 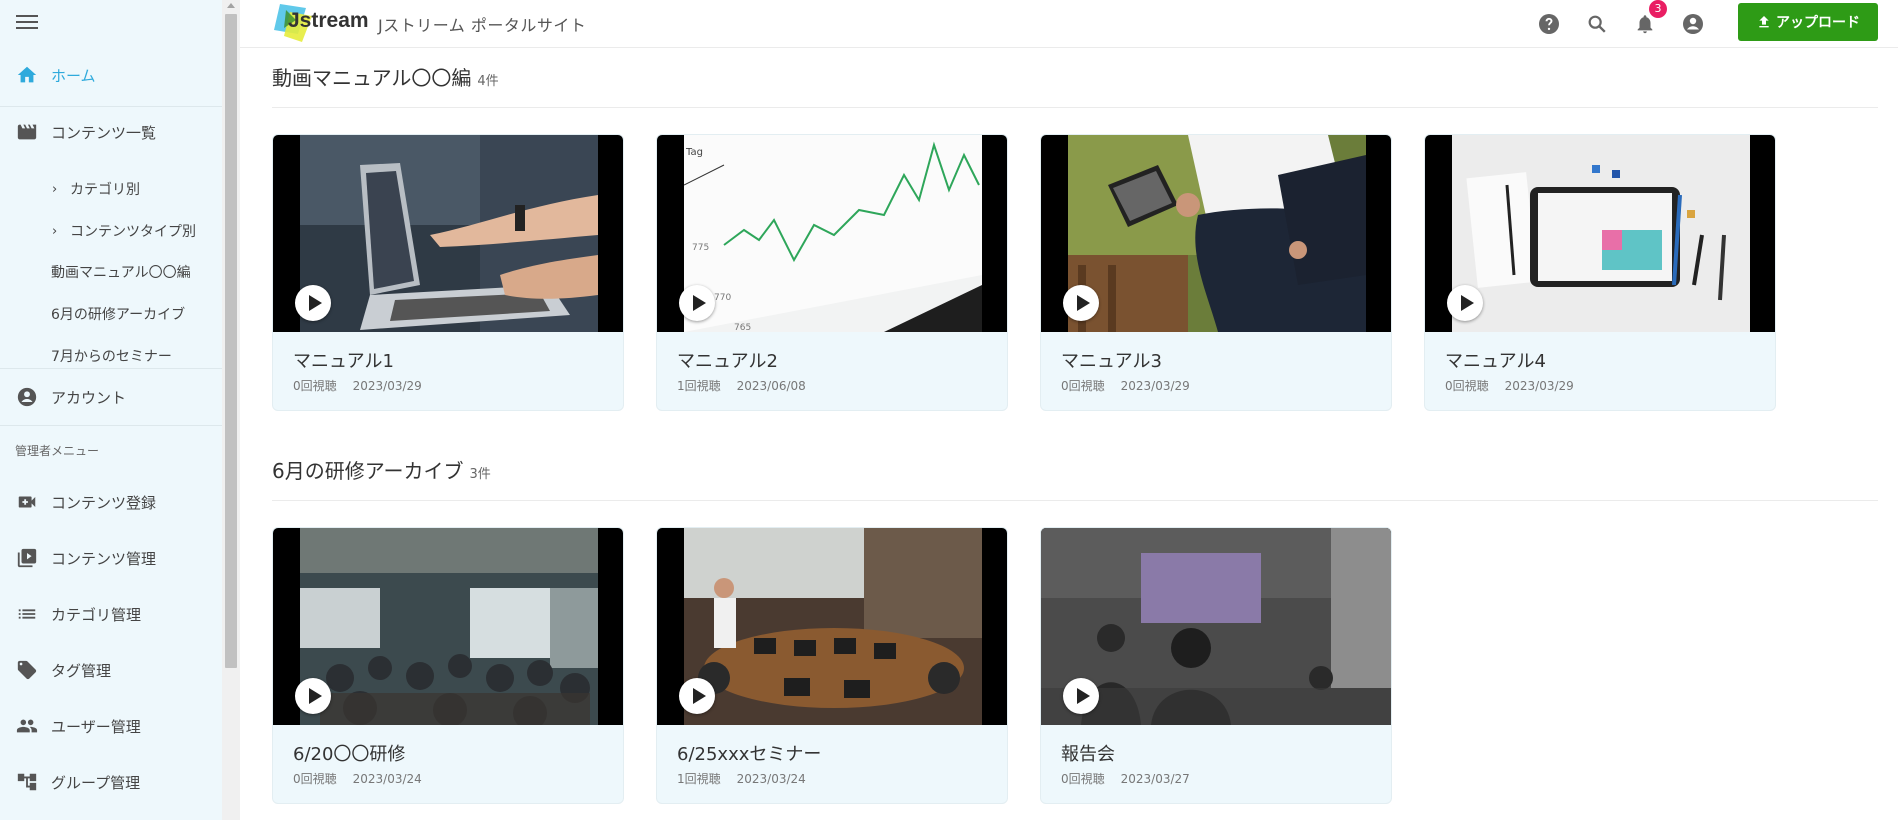 I want to click on admin-menu-label: 管理者メニュー, so click(x=57, y=451).